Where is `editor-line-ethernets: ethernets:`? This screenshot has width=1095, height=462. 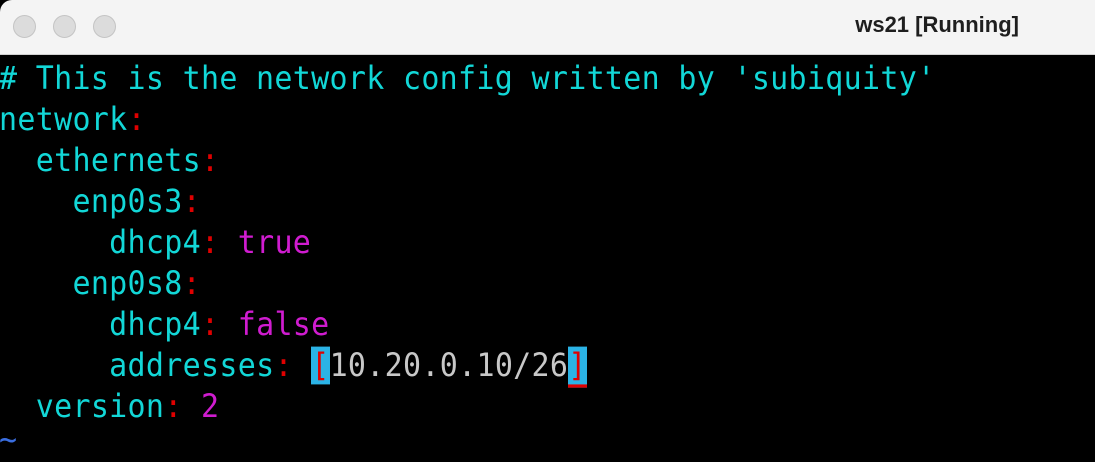
editor-line-ethernets: ethernets: is located at coordinates (547, 160).